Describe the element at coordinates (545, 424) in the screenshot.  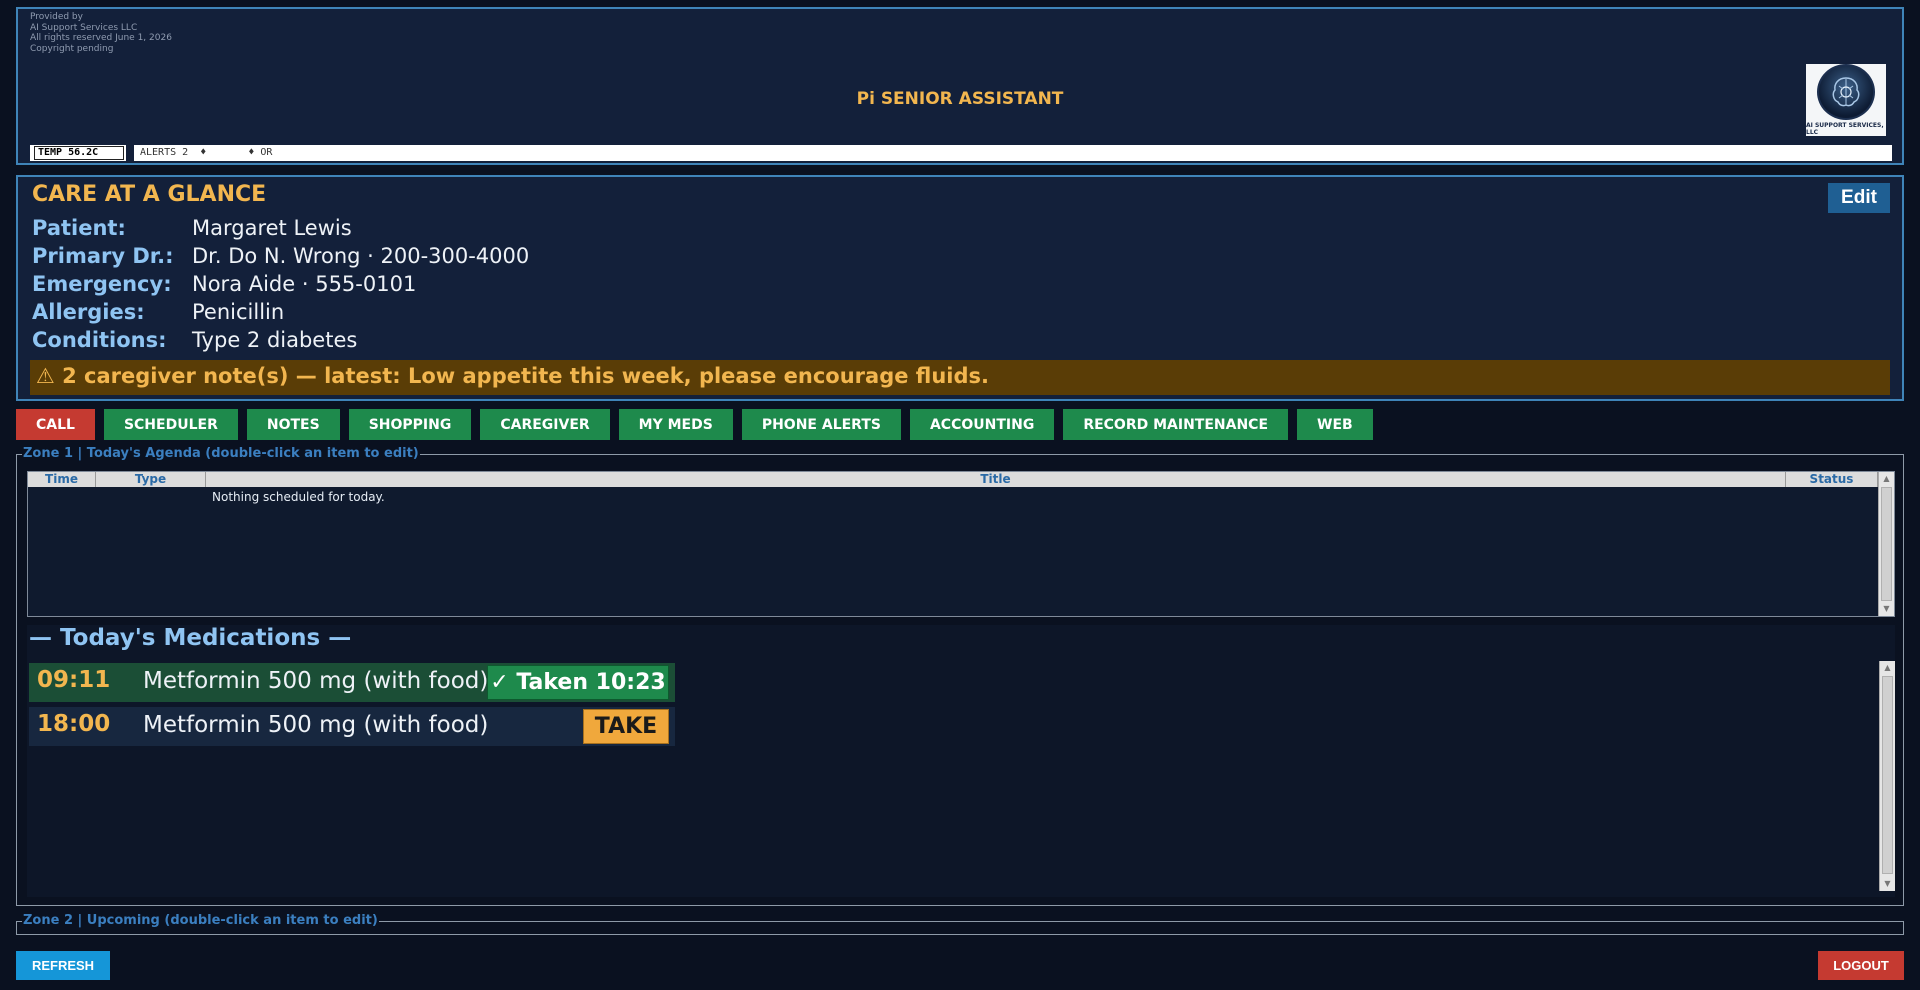
I see `caregiver-button: CAREGIVER` at that location.